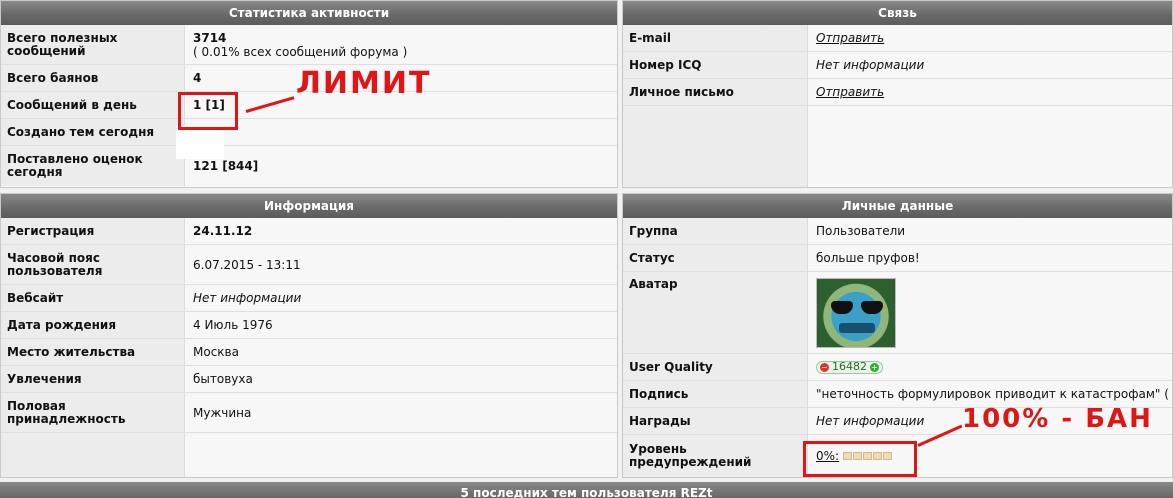 This screenshot has height=498, width=1173. I want to click on table-row: Группа Пользователи, so click(897, 231).